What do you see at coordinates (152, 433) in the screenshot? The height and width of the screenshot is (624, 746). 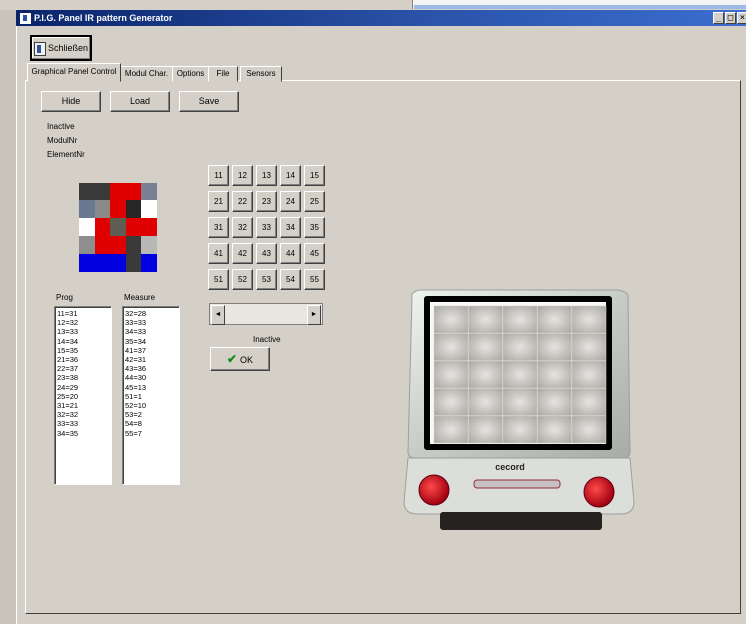 I see `measure-list-item: 55=7` at bounding box center [152, 433].